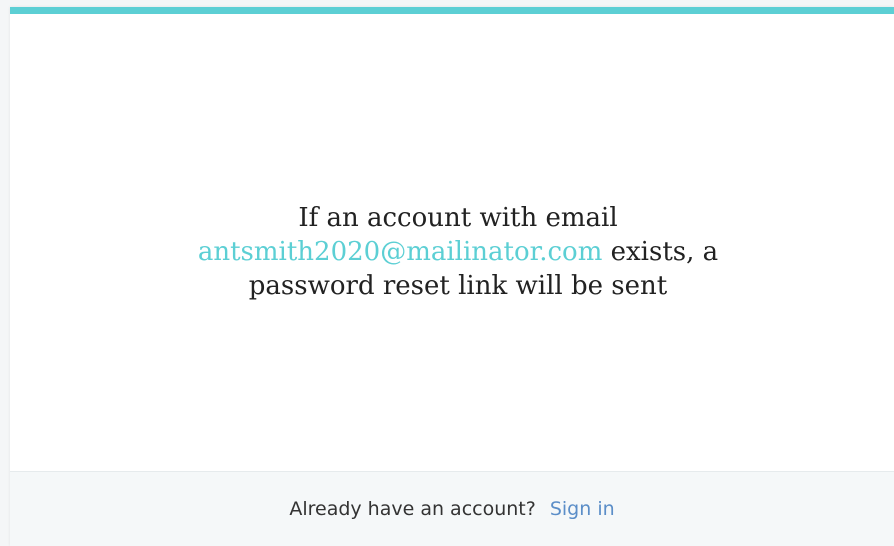  What do you see at coordinates (458, 218) in the screenshot?
I see `message-line-1: If an account with email` at bounding box center [458, 218].